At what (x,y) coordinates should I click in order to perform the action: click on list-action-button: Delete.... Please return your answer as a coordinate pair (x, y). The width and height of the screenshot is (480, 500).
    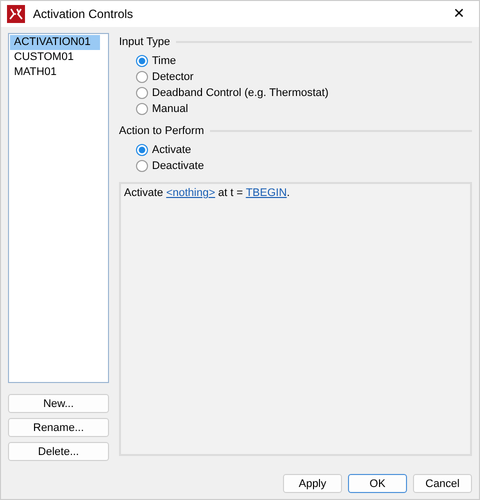
    Looking at the image, I should click on (58, 451).